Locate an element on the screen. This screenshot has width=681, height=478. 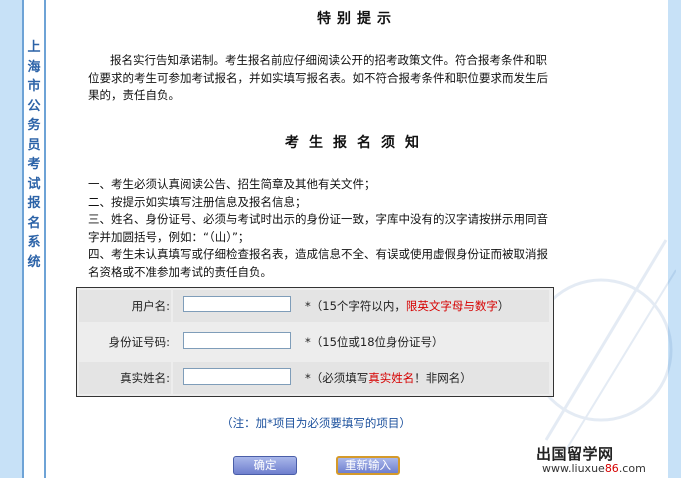
watermark-url: www.liuxue86.com is located at coordinates (594, 468).